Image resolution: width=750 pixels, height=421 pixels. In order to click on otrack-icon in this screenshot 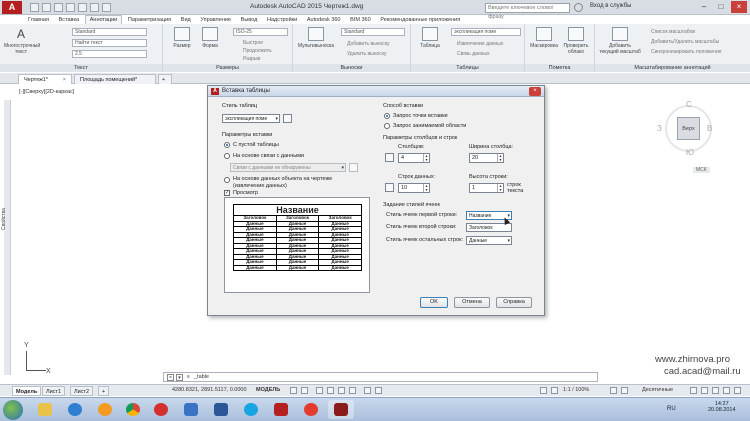, I will do `click(352, 390)`.